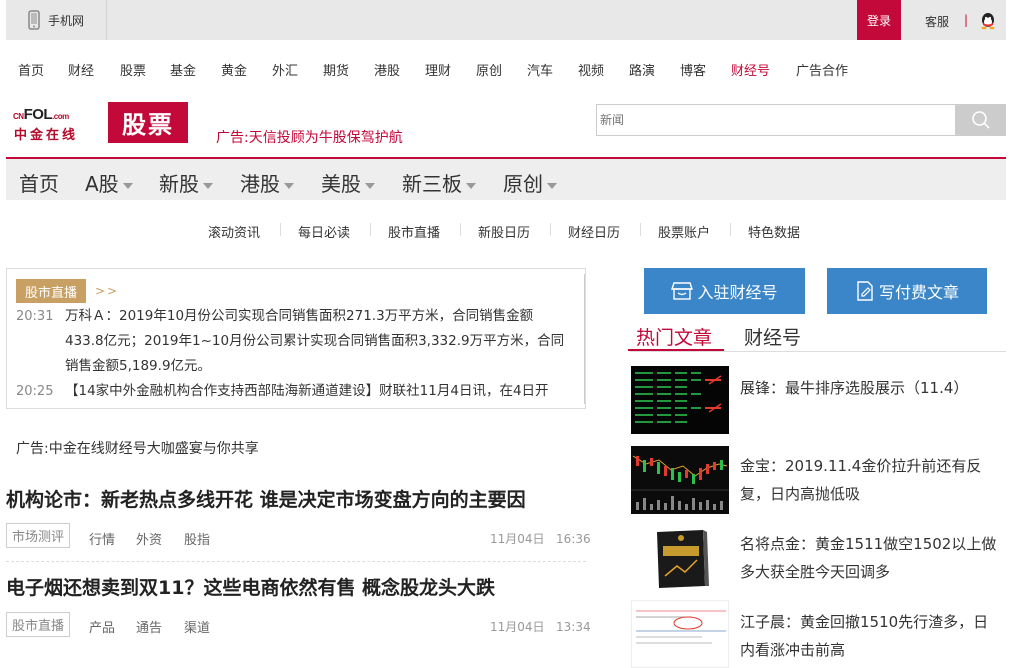 This screenshot has width=1015, height=668. Describe the element at coordinates (317, 391) in the screenshot. I see `feed-text: 【14家中外金融机构合作支持西部陆海新通道建设】财联社11月4日讯，在4日开` at that location.